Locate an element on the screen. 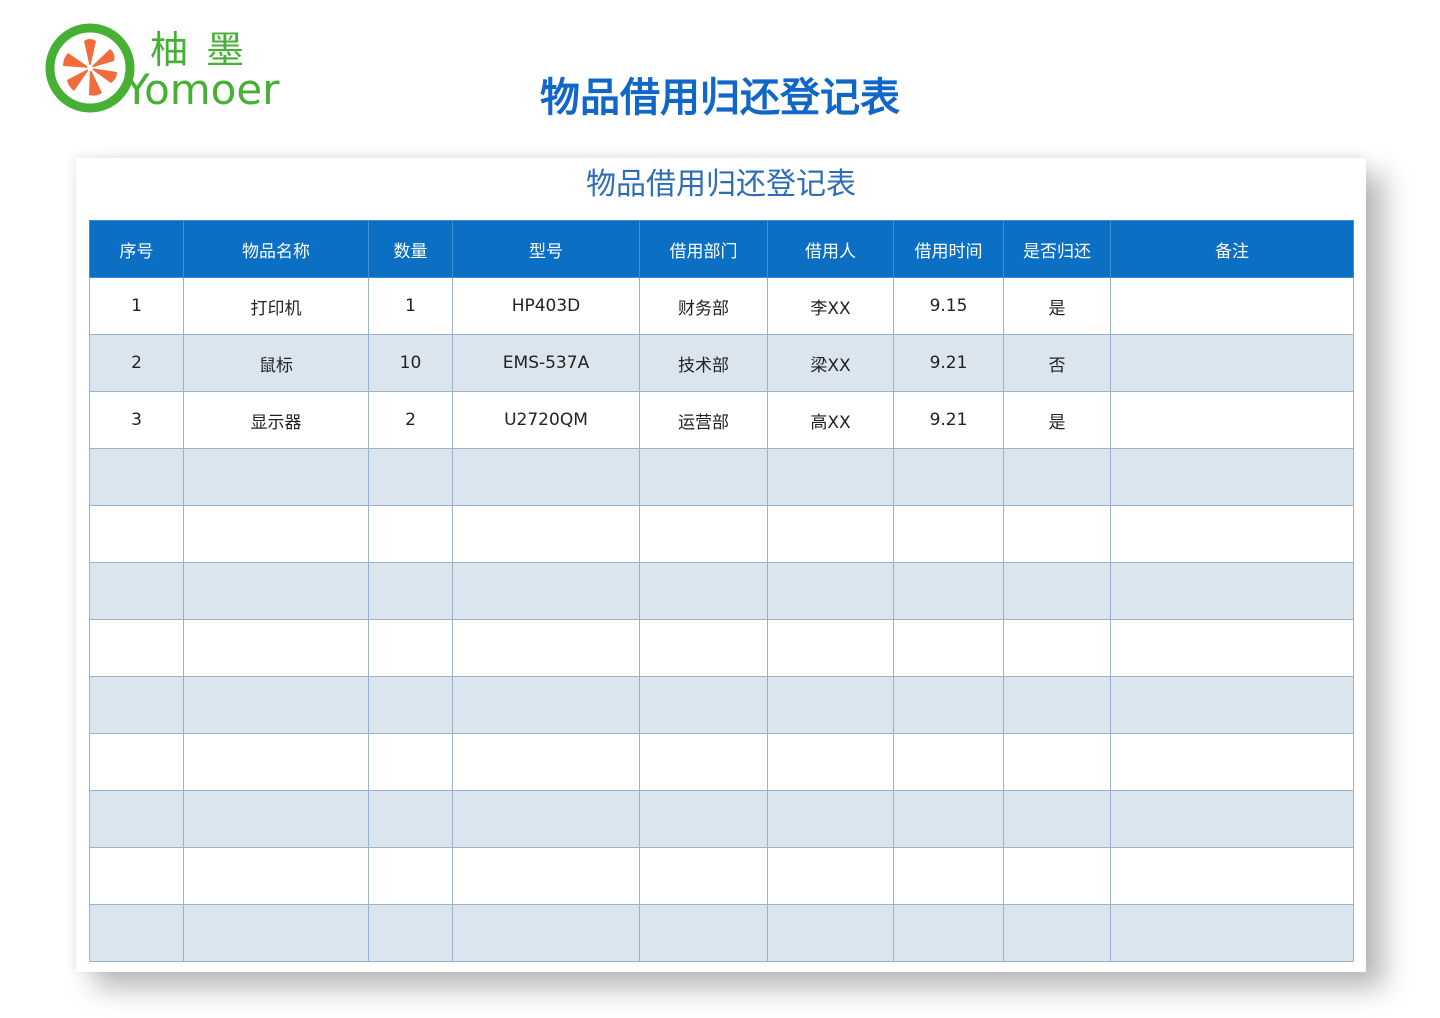 The height and width of the screenshot is (1018, 1440). column-header-remarks: 备注 is located at coordinates (1232, 249).